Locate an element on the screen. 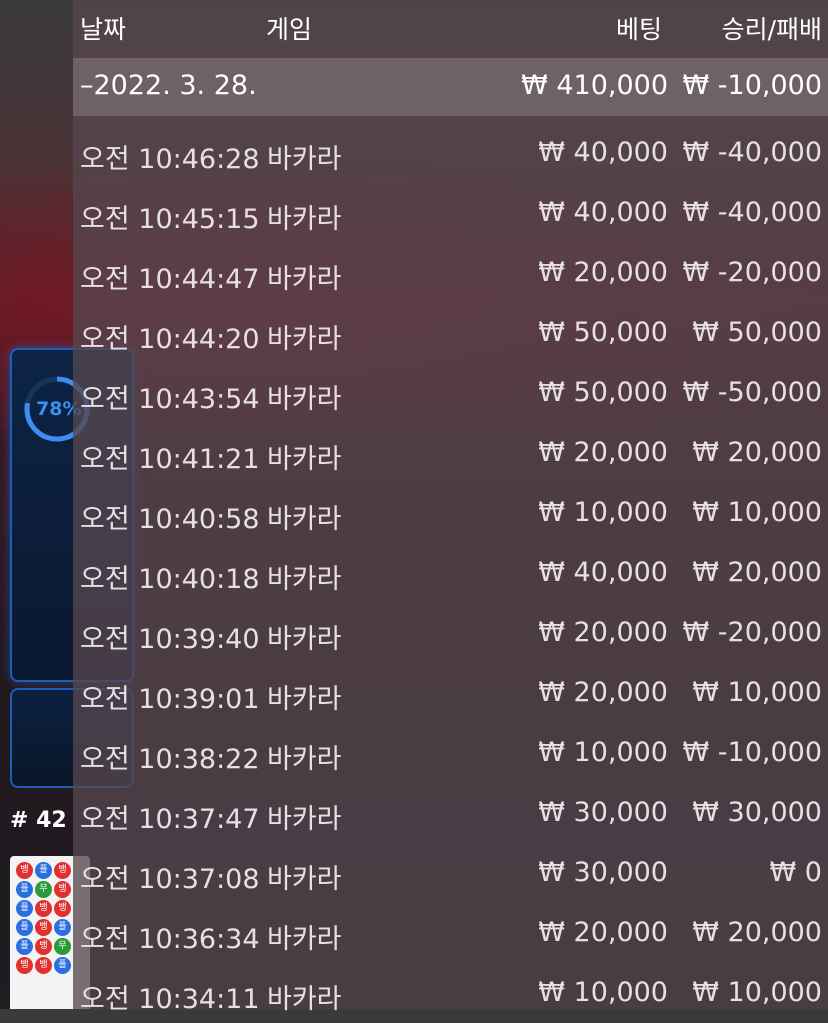 The image size is (828, 1023). row-result: ₩ -10,000 is located at coordinates (752, 752).